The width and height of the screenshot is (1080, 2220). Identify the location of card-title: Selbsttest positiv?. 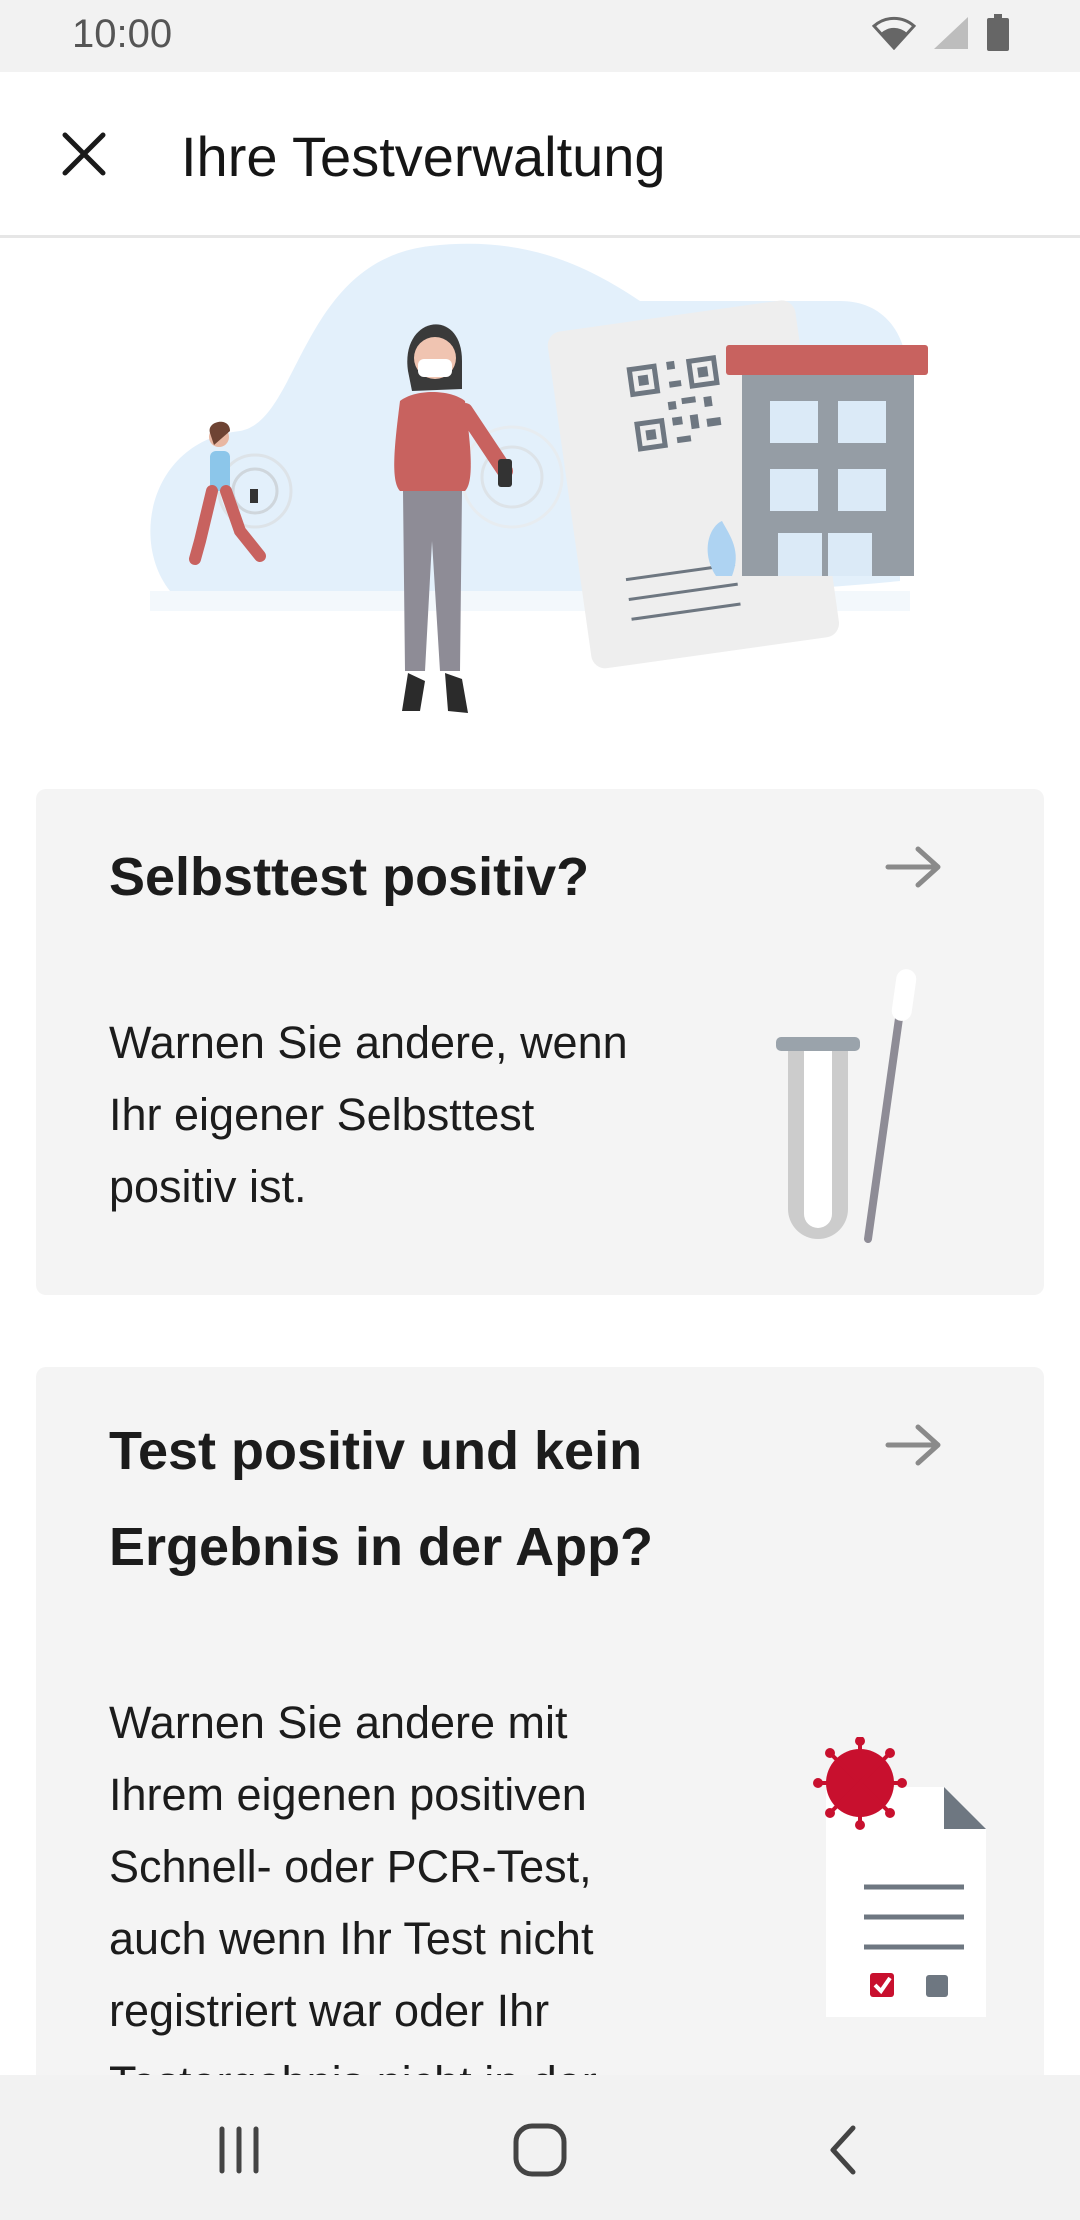
(349, 877).